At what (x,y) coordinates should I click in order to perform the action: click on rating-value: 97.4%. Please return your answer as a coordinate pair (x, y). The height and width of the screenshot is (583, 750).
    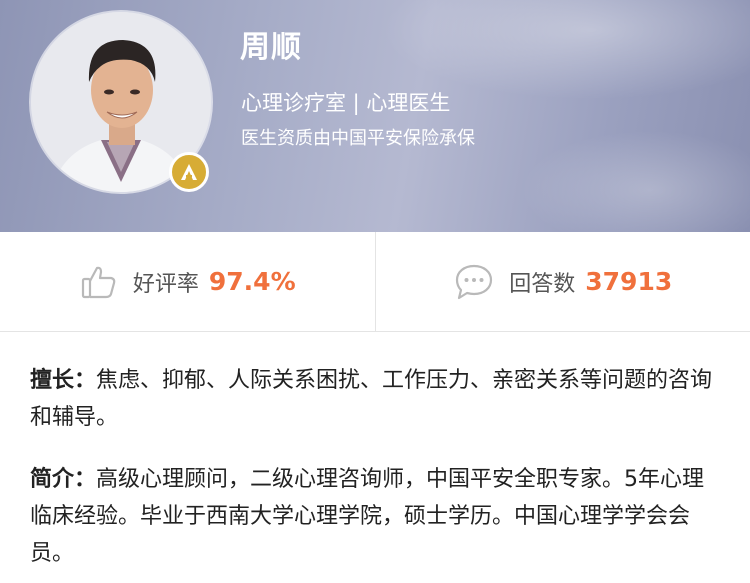
    Looking at the image, I should click on (252, 281).